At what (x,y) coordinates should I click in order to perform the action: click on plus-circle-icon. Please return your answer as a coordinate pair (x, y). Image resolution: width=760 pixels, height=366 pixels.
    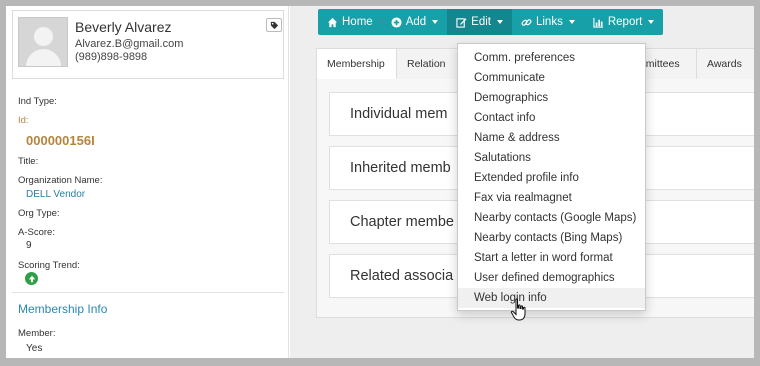
    Looking at the image, I should click on (396, 22).